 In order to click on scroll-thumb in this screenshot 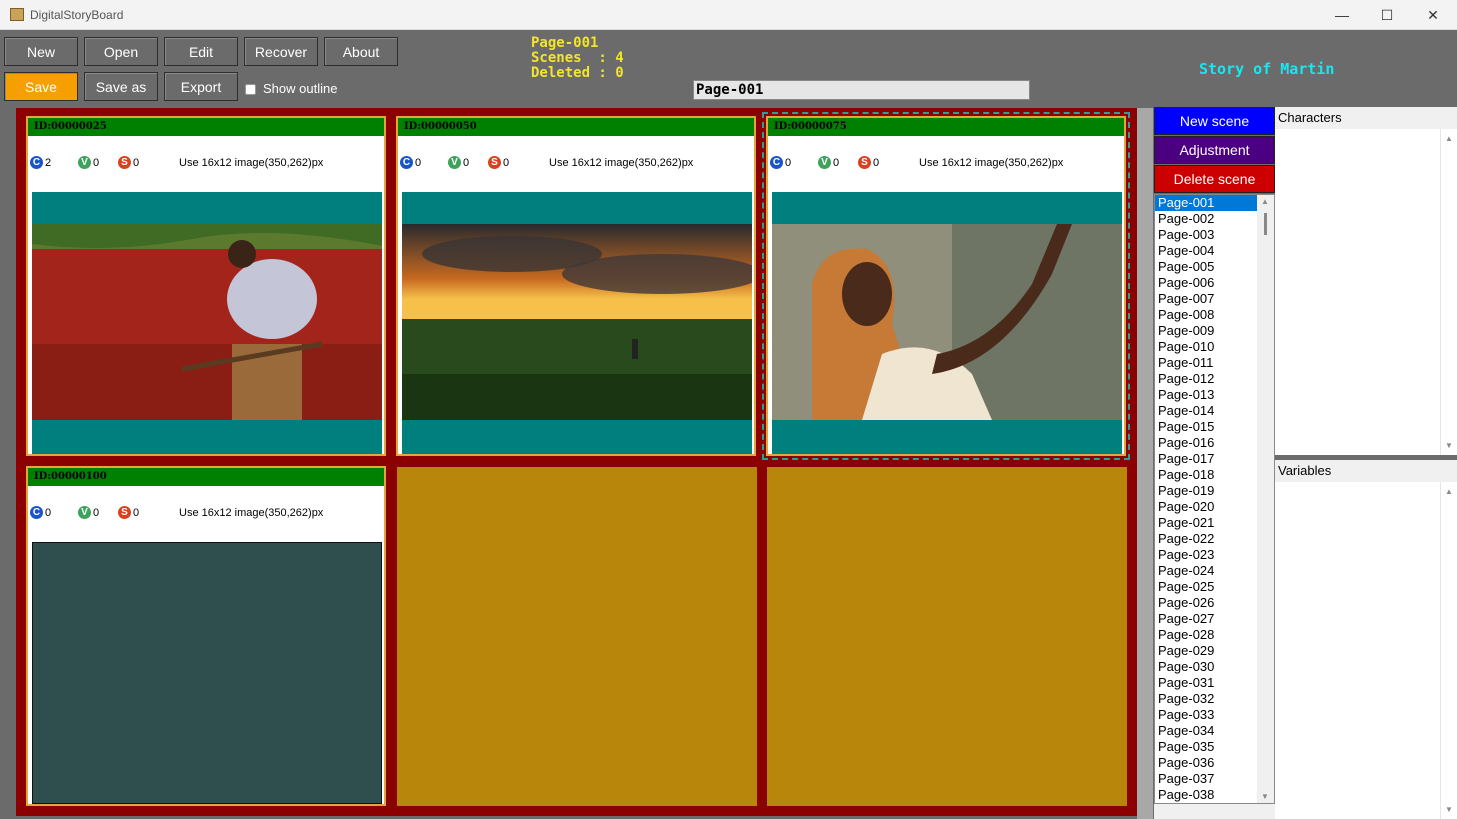, I will do `click(1265, 224)`.